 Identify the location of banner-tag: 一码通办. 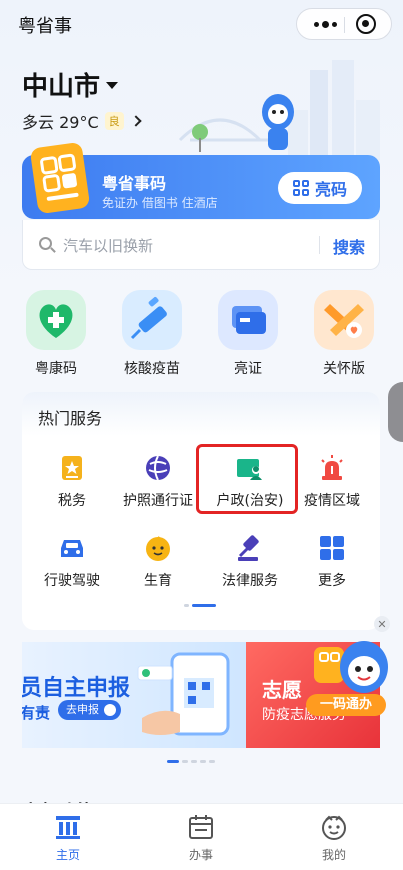
(346, 705).